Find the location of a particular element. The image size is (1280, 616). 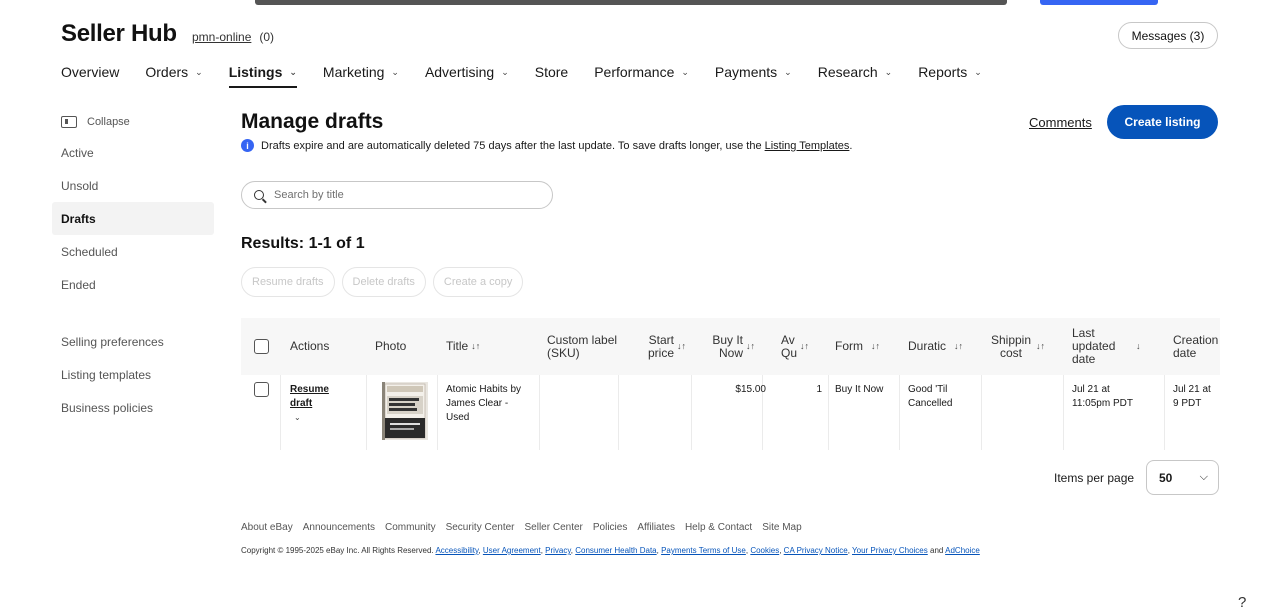

sidebar-item-drafts: Drafts is located at coordinates (133, 218).